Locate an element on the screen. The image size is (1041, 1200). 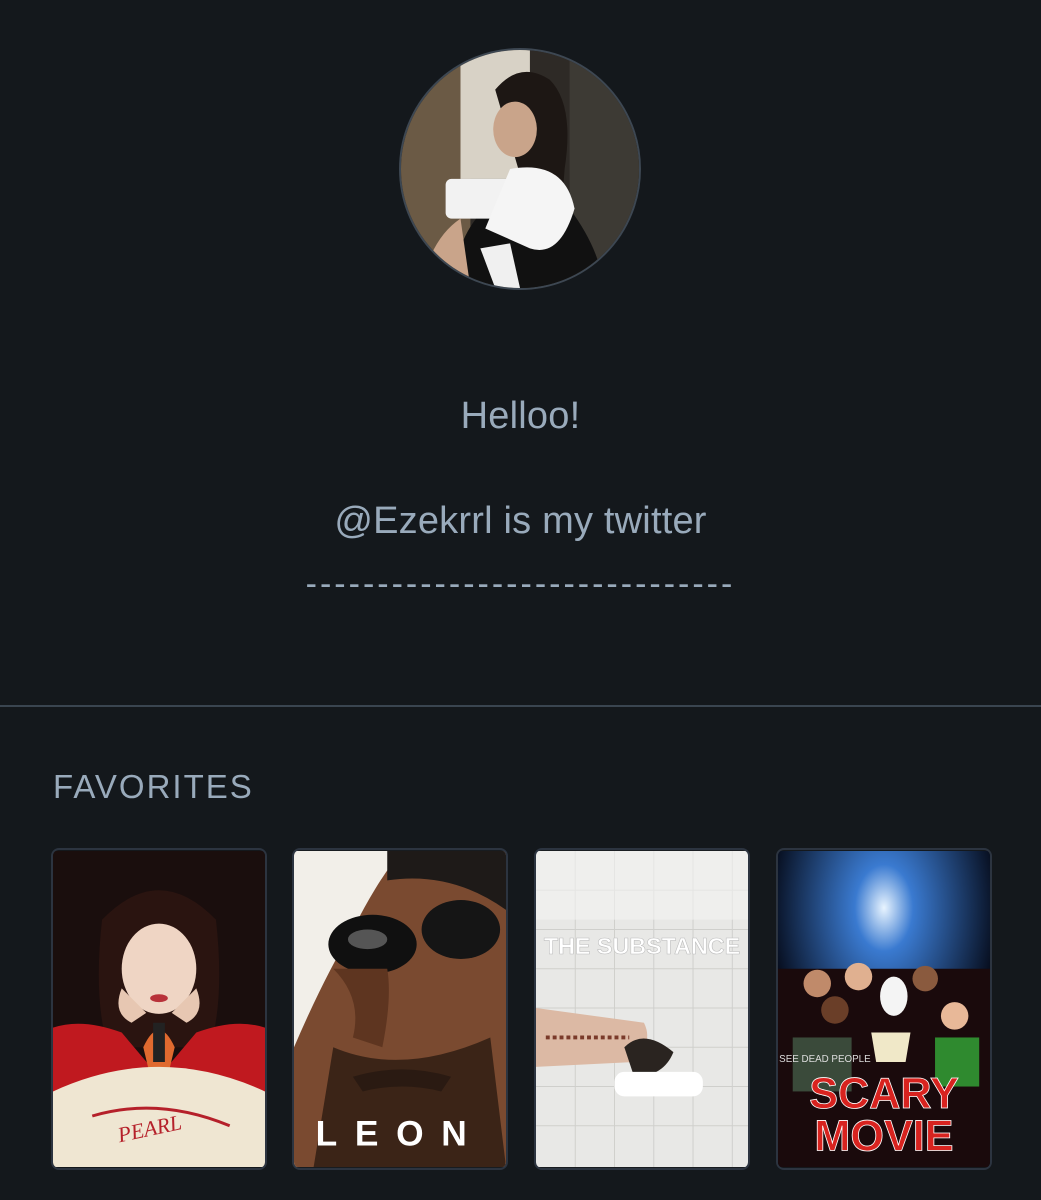
scary-movie-poster-image: I SEE DEAD PEOPLE SCARY MOVIE is located at coordinates (884, 1009).